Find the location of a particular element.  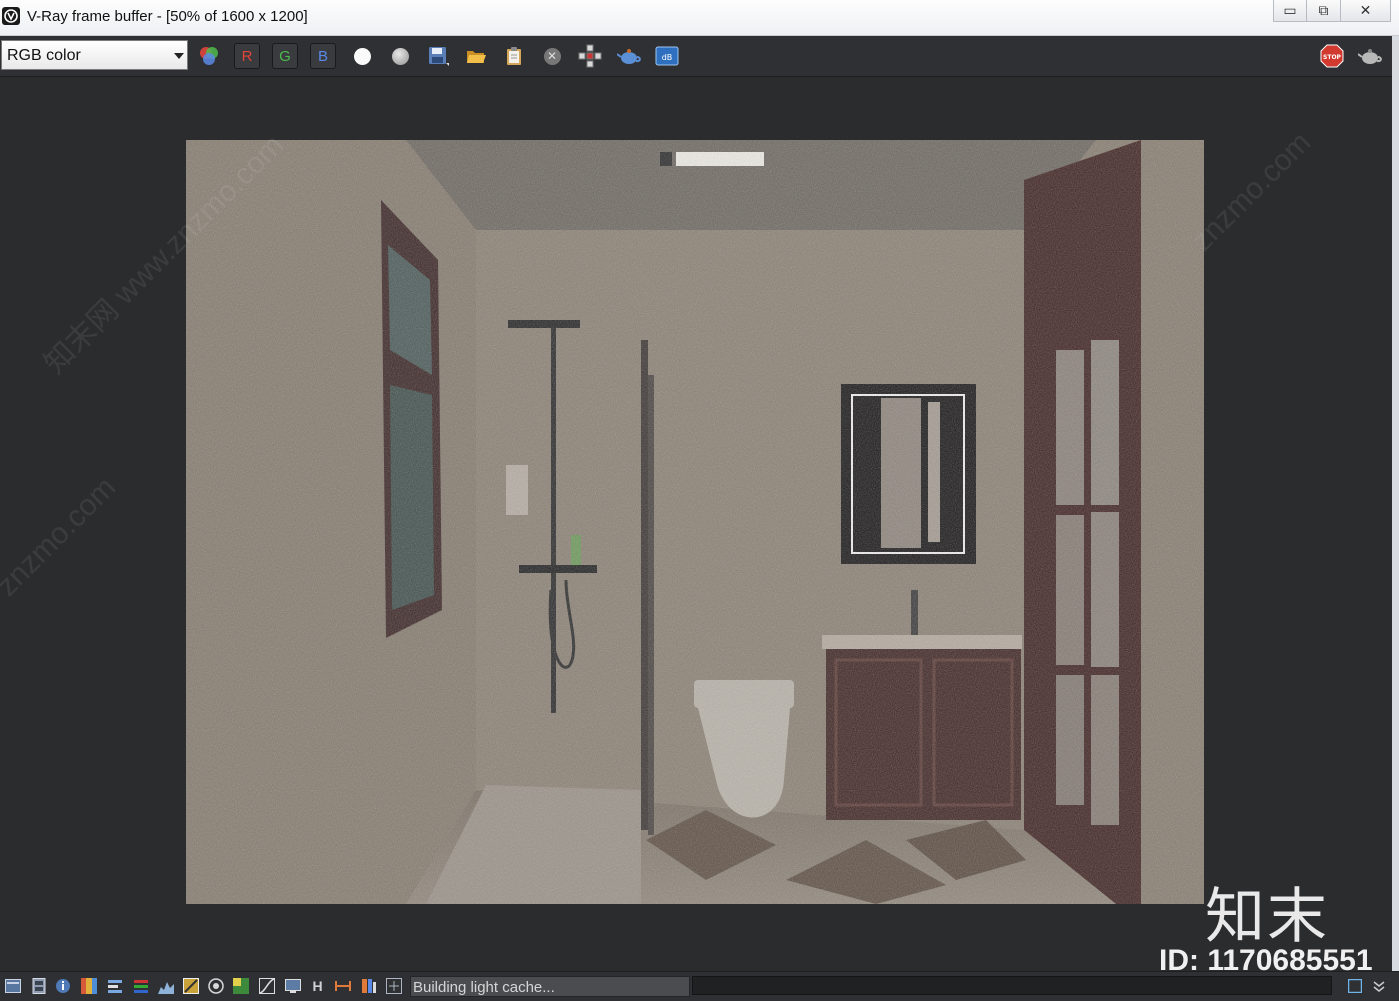

square-panel-icon is located at coordinates (1354, 985).